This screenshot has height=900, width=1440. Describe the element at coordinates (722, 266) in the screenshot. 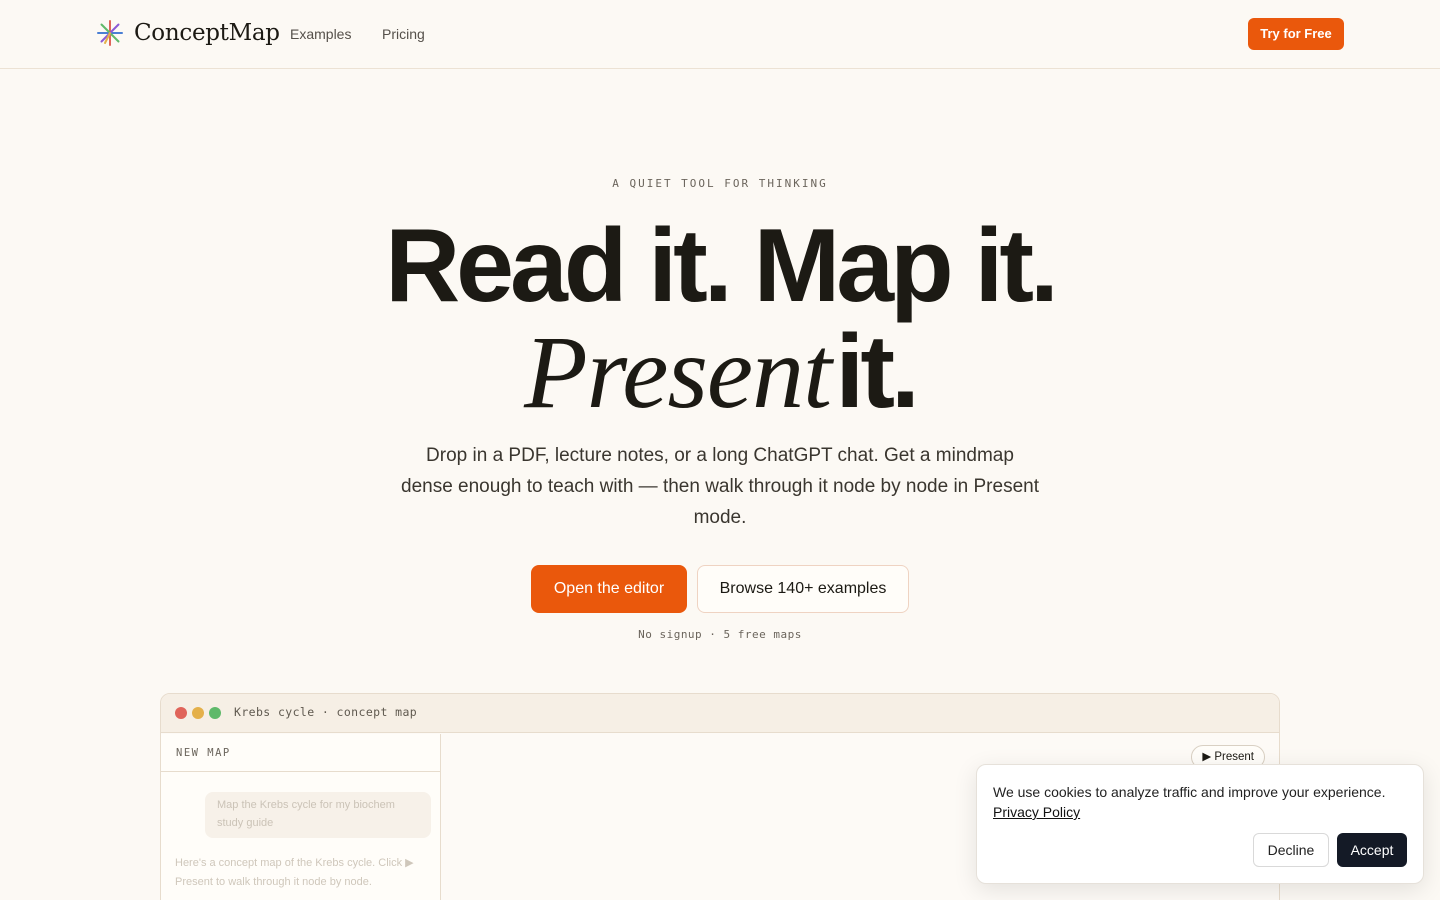

I see `hero-headline-line1: Read it. Map it.` at that location.